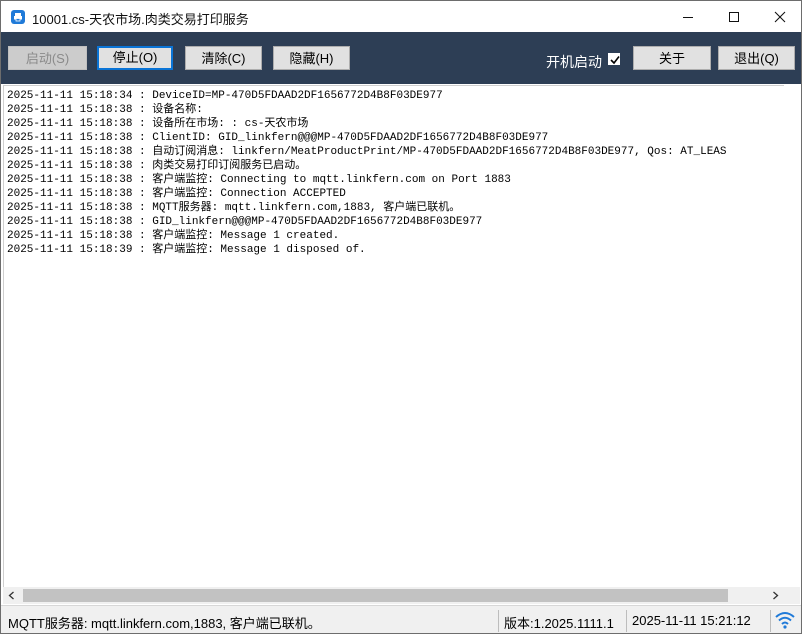  I want to click on printer-app-icon, so click(18, 17).